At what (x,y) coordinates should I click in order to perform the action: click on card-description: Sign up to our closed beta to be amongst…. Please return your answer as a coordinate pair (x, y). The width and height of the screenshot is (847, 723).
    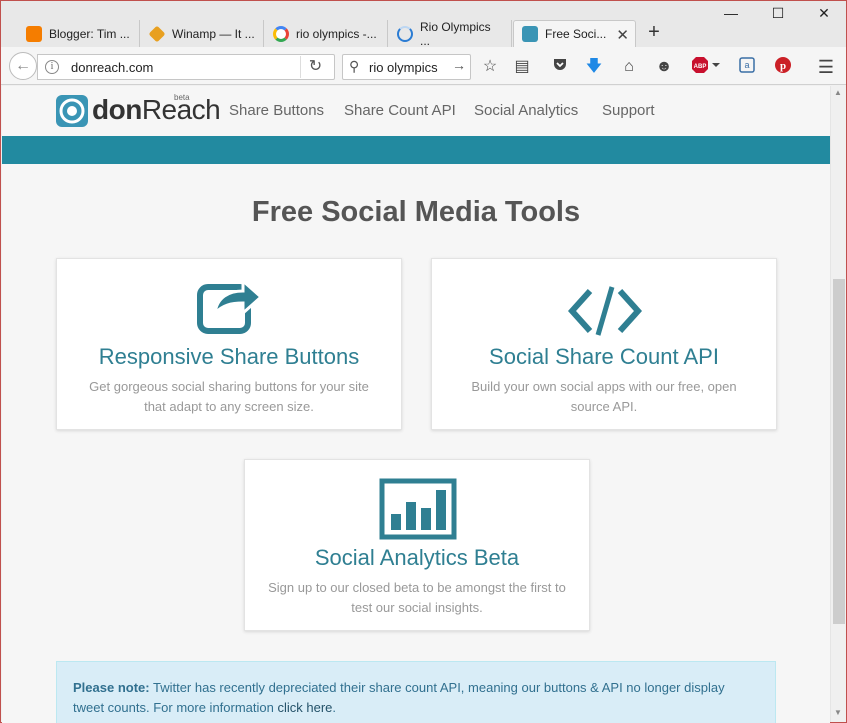
    Looking at the image, I should click on (417, 597).